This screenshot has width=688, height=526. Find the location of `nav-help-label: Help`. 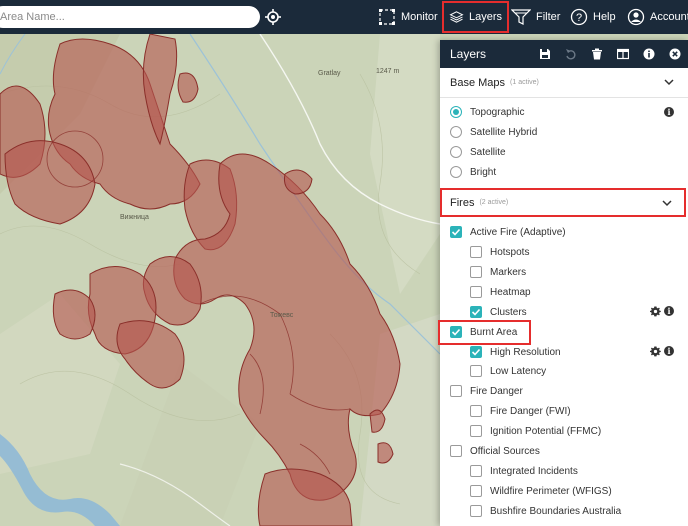

nav-help-label: Help is located at coordinates (604, 17).